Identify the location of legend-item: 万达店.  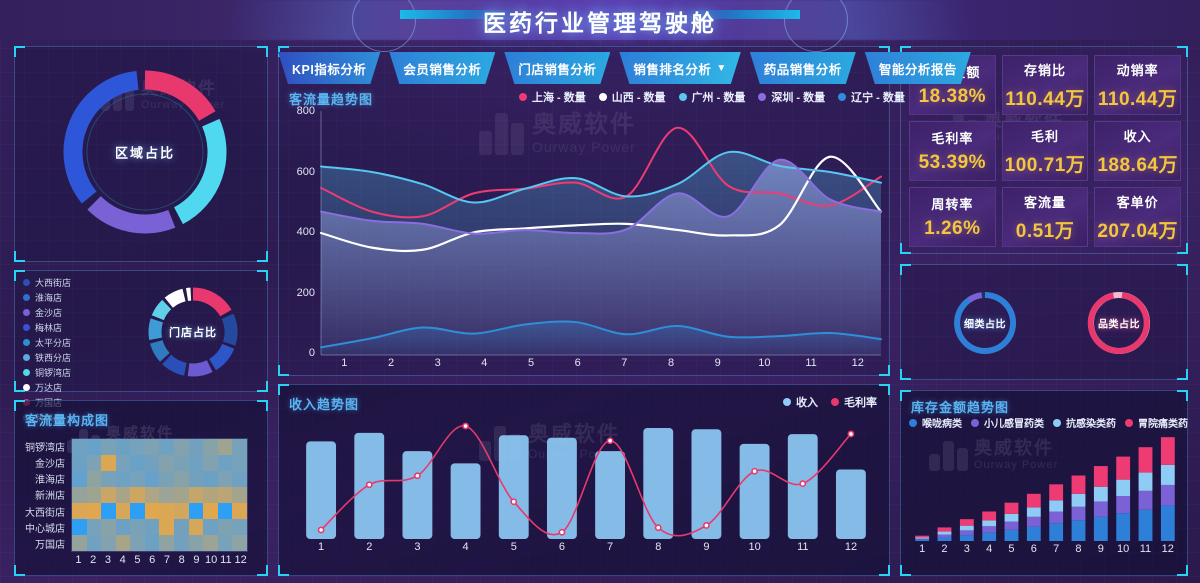
(47, 387).